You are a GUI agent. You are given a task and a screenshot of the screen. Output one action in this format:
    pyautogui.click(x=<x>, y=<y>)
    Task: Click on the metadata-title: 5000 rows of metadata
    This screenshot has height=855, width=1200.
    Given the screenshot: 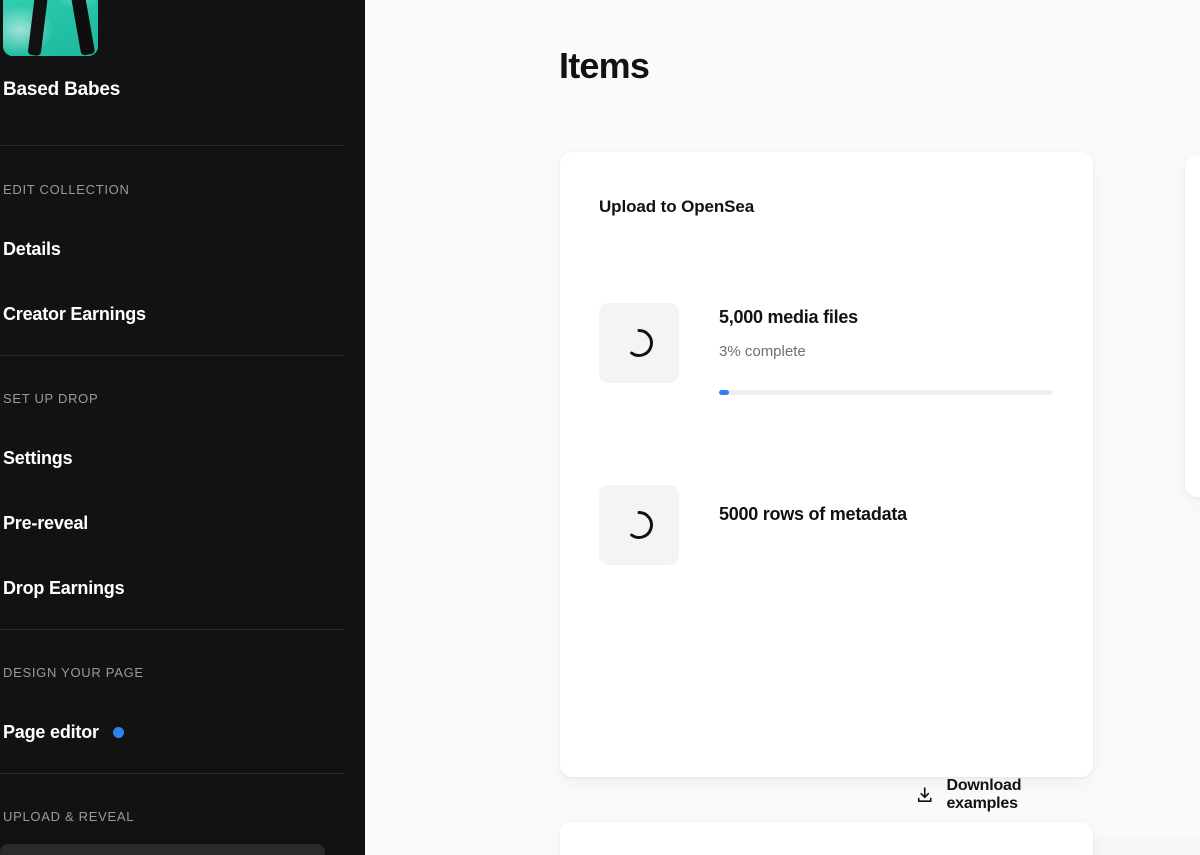 What is the action you would take?
    pyautogui.click(x=813, y=514)
    